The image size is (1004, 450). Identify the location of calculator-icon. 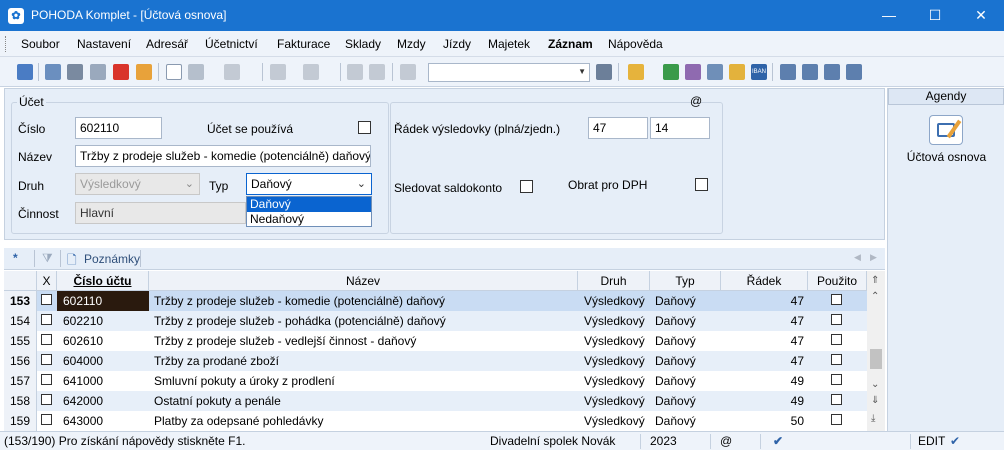
(715, 72).